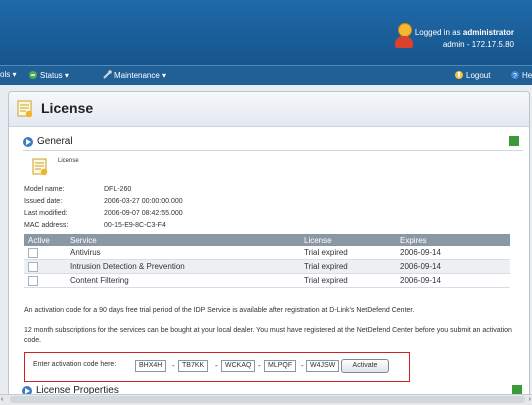  What do you see at coordinates (143, 213) in the screenshot?
I see `last-modified-value: 2006-09-07 08:42:55.000` at bounding box center [143, 213].